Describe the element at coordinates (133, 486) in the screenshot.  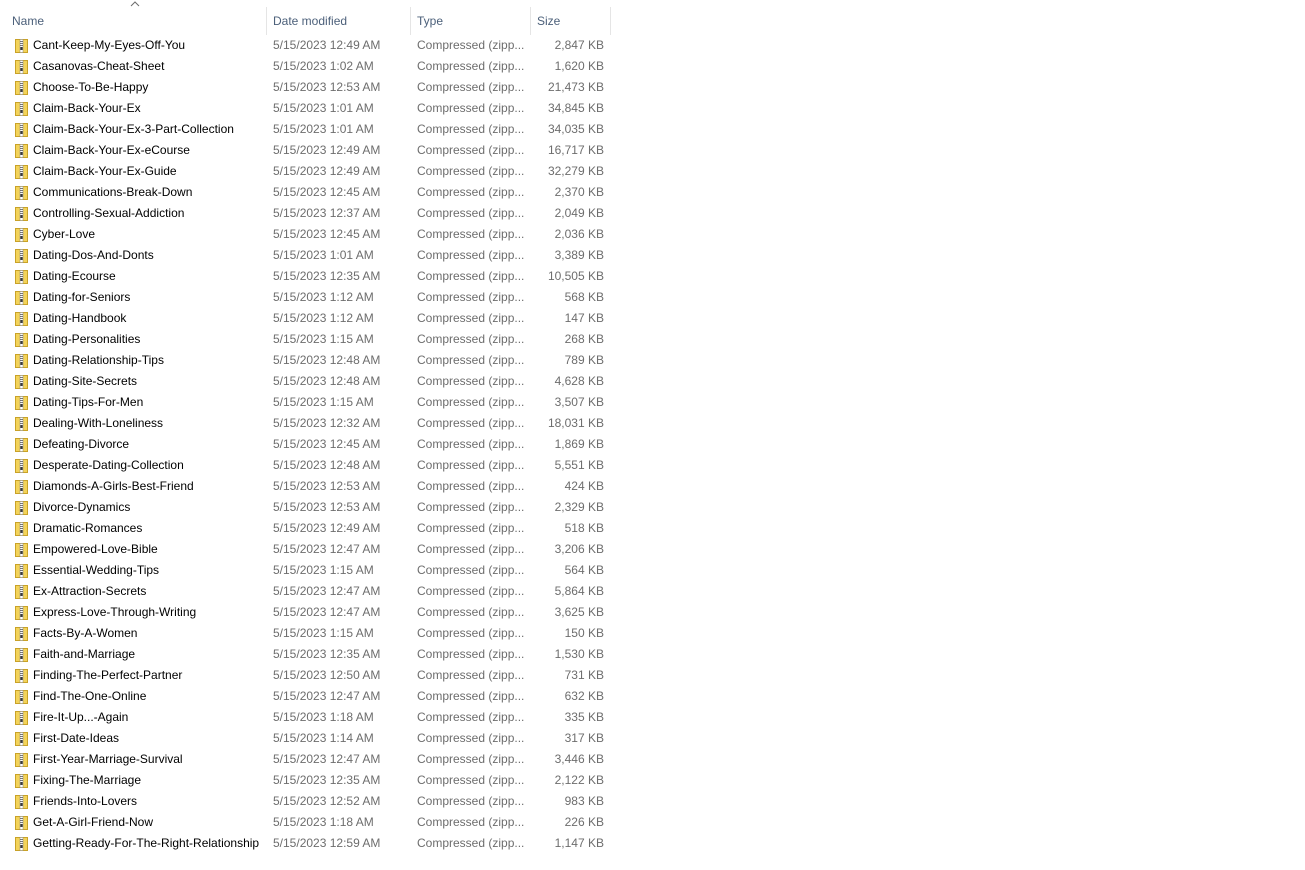
I see `file-name-cell: Diamonds-A-Girls-Best-Friend` at that location.